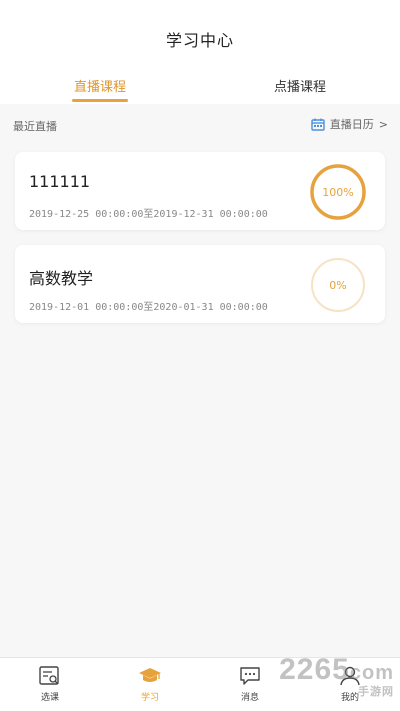 The width and height of the screenshot is (400, 711). Describe the element at coordinates (200, 84) in the screenshot. I see `course-tabs: 直播课程 点播课程` at that location.